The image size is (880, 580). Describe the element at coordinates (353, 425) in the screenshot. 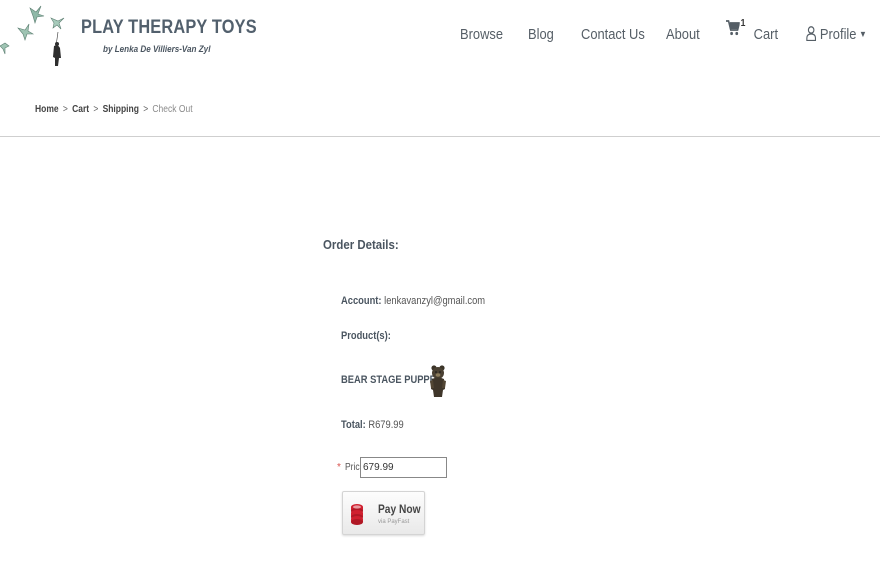

I see `total-label: Total:` at that location.